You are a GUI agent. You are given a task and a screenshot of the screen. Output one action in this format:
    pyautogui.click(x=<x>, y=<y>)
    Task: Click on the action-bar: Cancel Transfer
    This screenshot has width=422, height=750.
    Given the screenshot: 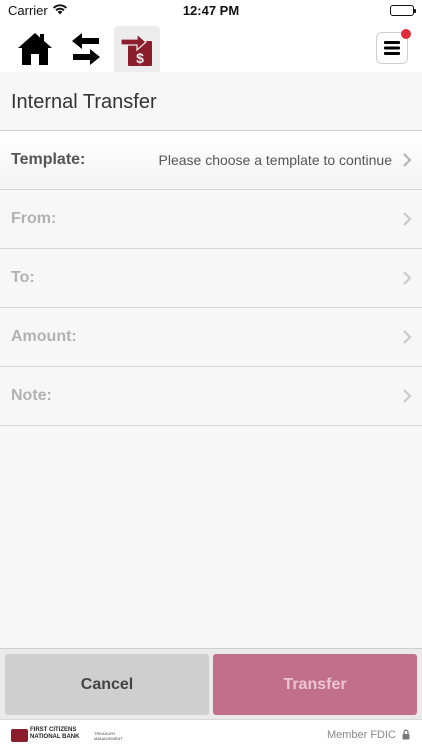 What is the action you would take?
    pyautogui.click(x=211, y=683)
    